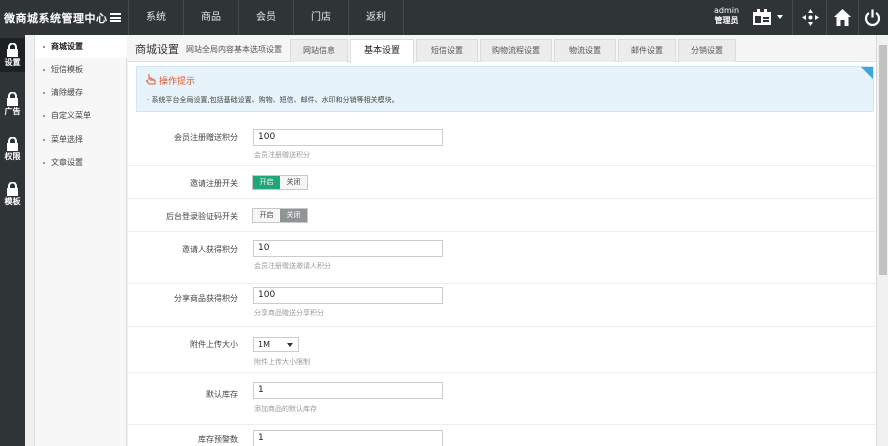  I want to click on rail-item-ads: 广告, so click(12, 104).